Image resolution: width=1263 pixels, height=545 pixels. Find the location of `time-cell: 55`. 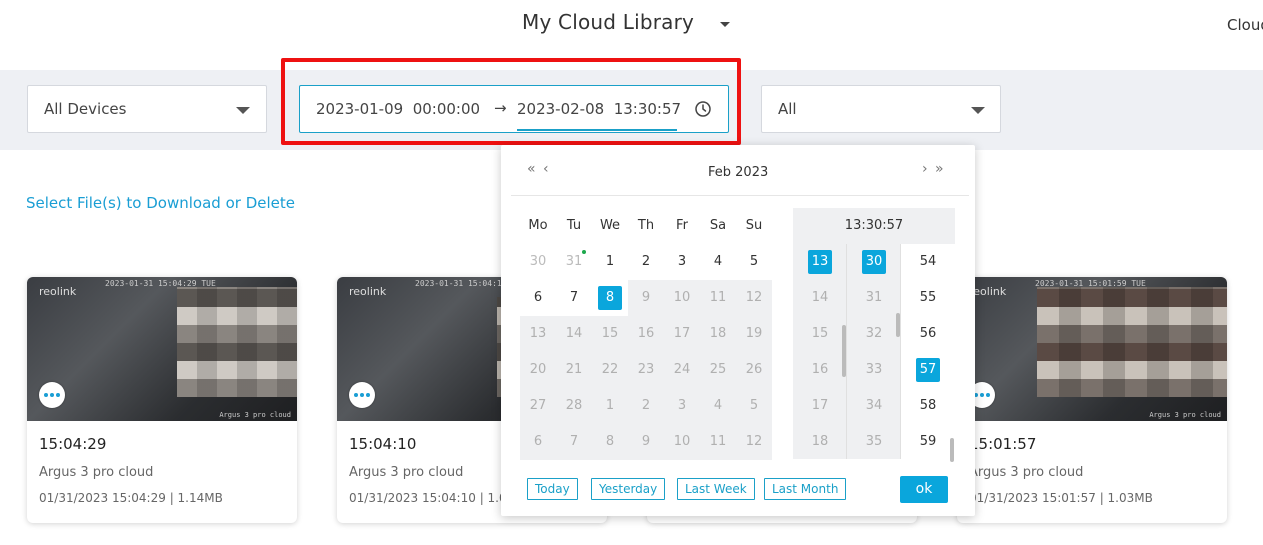

time-cell: 55 is located at coordinates (928, 298).